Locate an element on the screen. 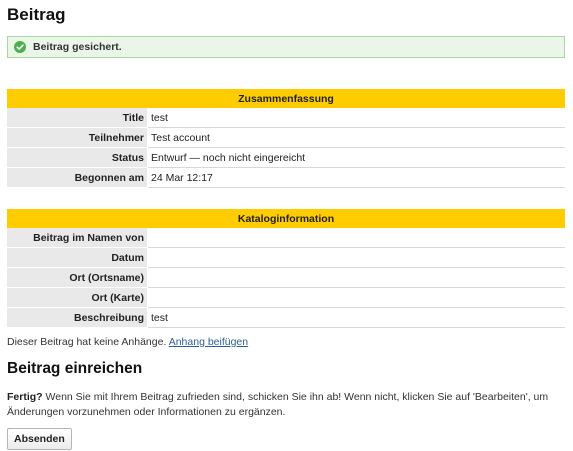  row-label: Begonnen am is located at coordinates (77, 177).